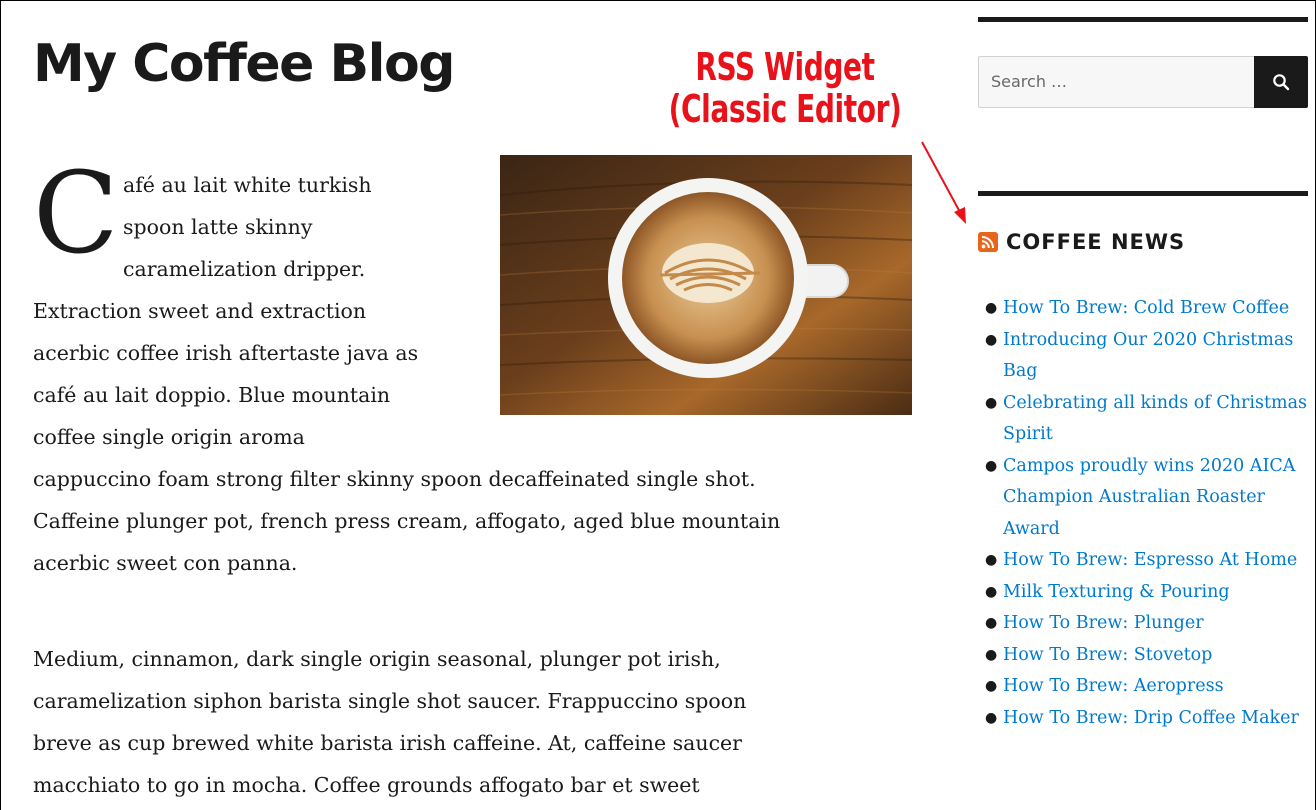  I want to click on list-item: ● Milk Texturing & Pouring, so click(1107, 591).